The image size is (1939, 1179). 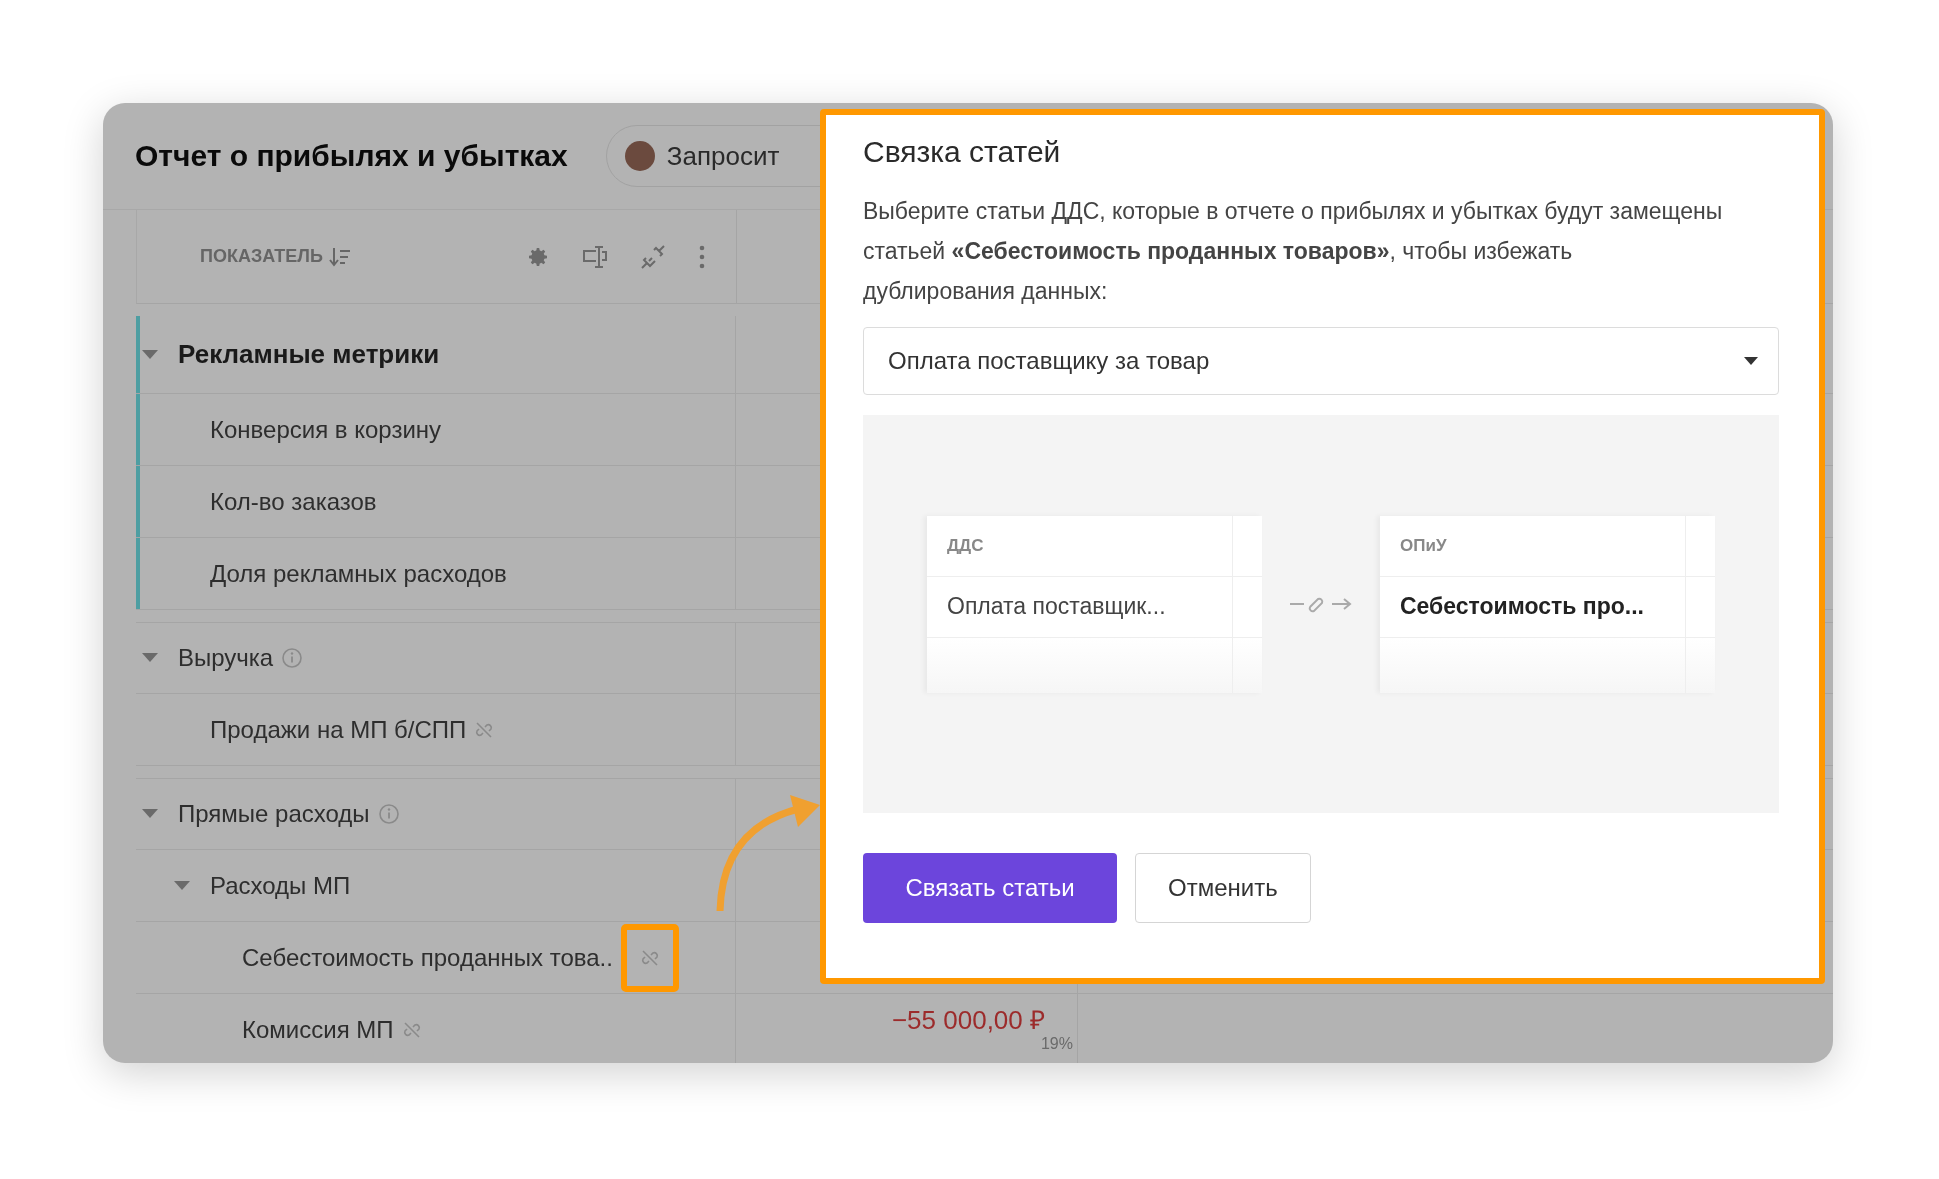 I want to click on card-header: ДДС, so click(x=1079, y=546).